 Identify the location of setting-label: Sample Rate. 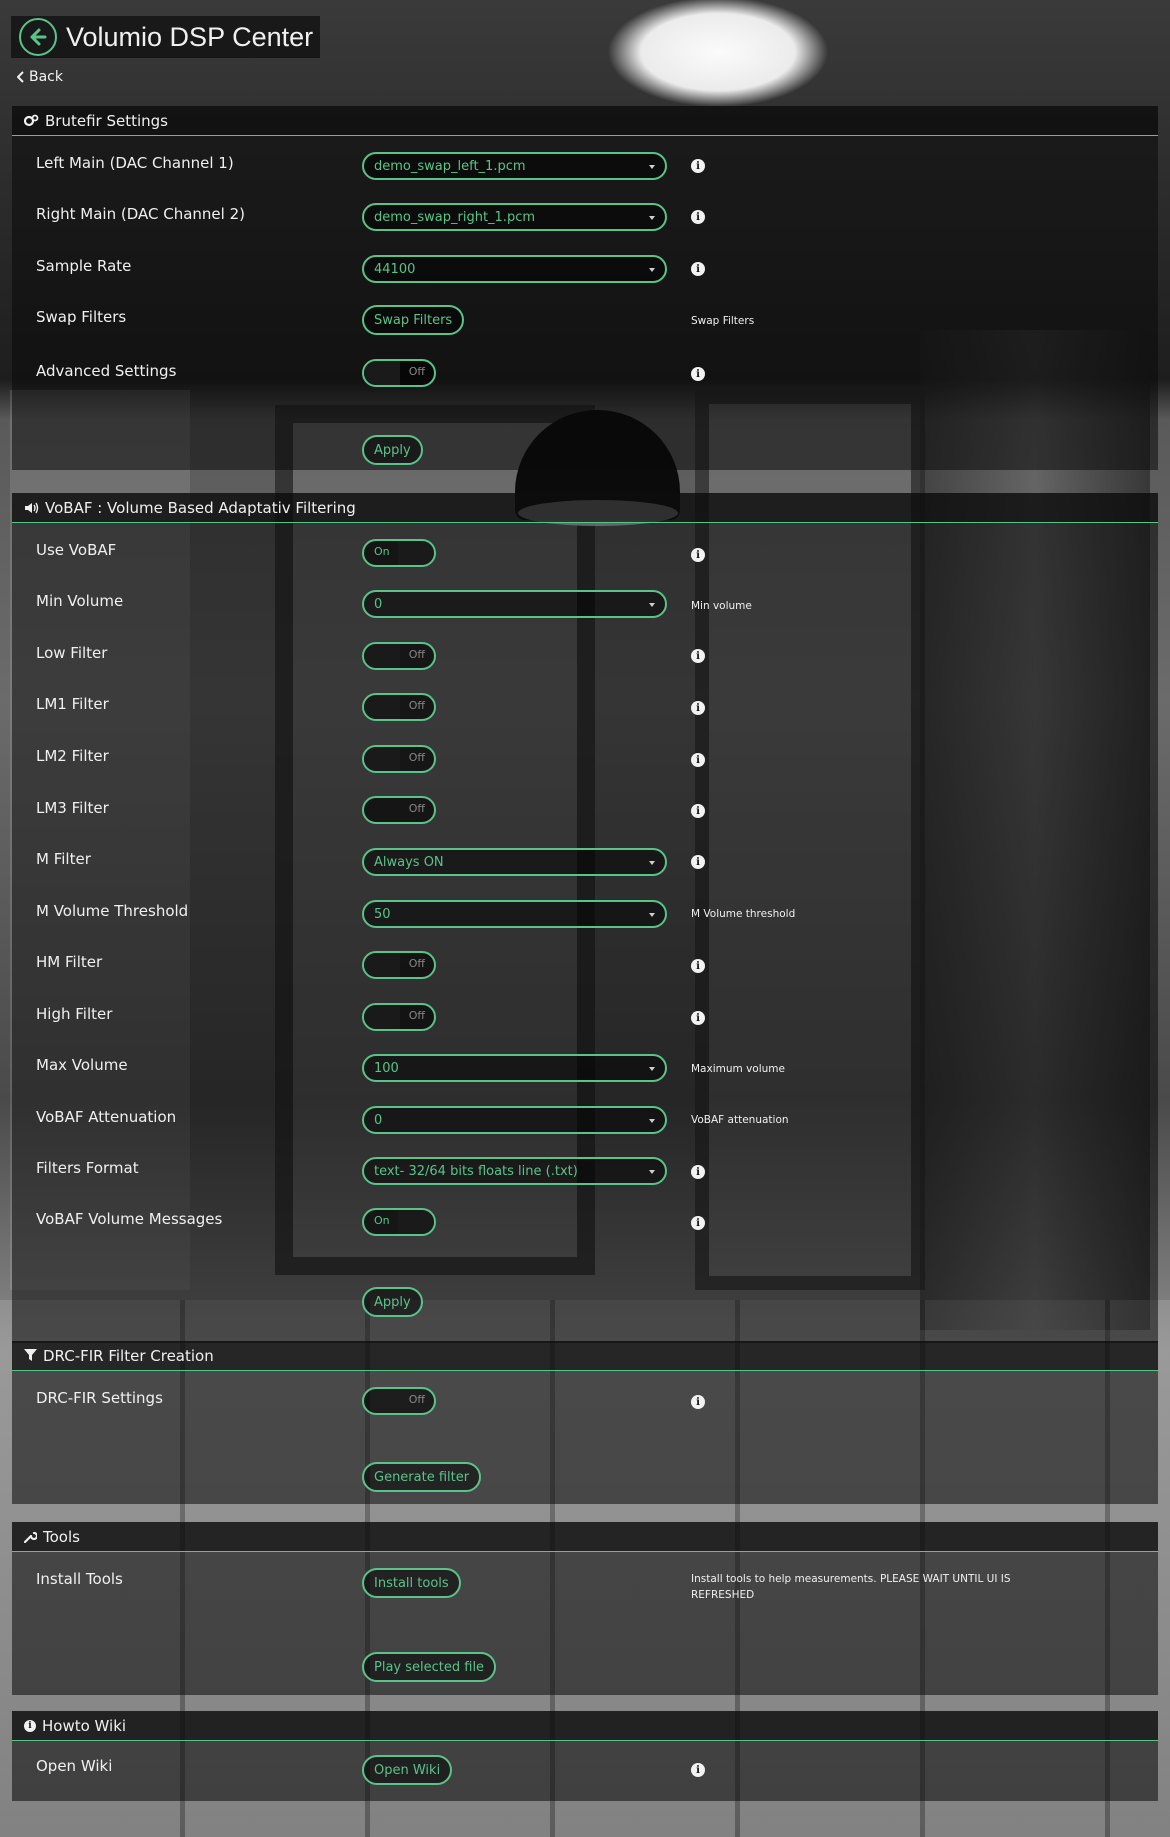
(84, 266).